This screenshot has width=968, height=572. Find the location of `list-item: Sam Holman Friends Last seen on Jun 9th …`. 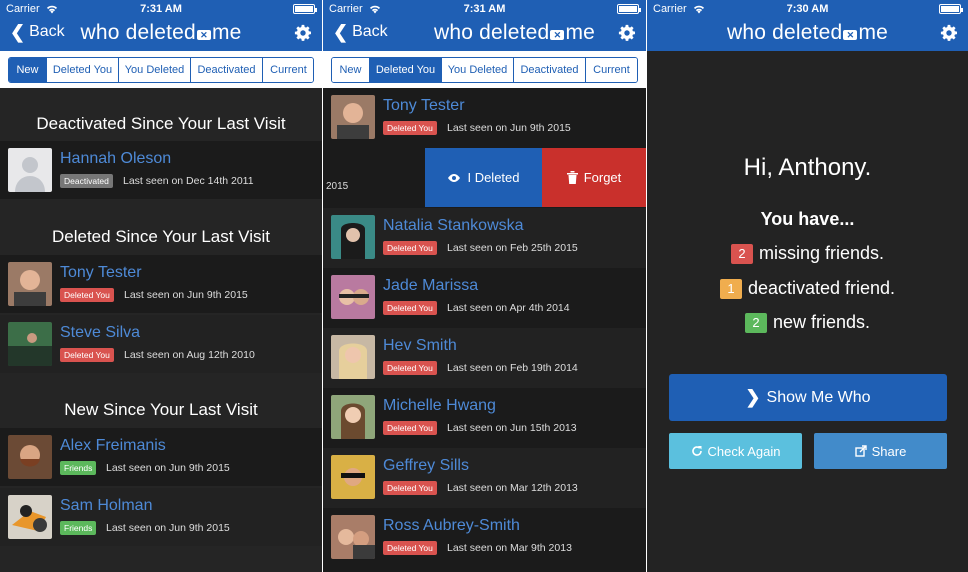

list-item: Sam Holman Friends Last seen on Jun 9th … is located at coordinates (161, 517).